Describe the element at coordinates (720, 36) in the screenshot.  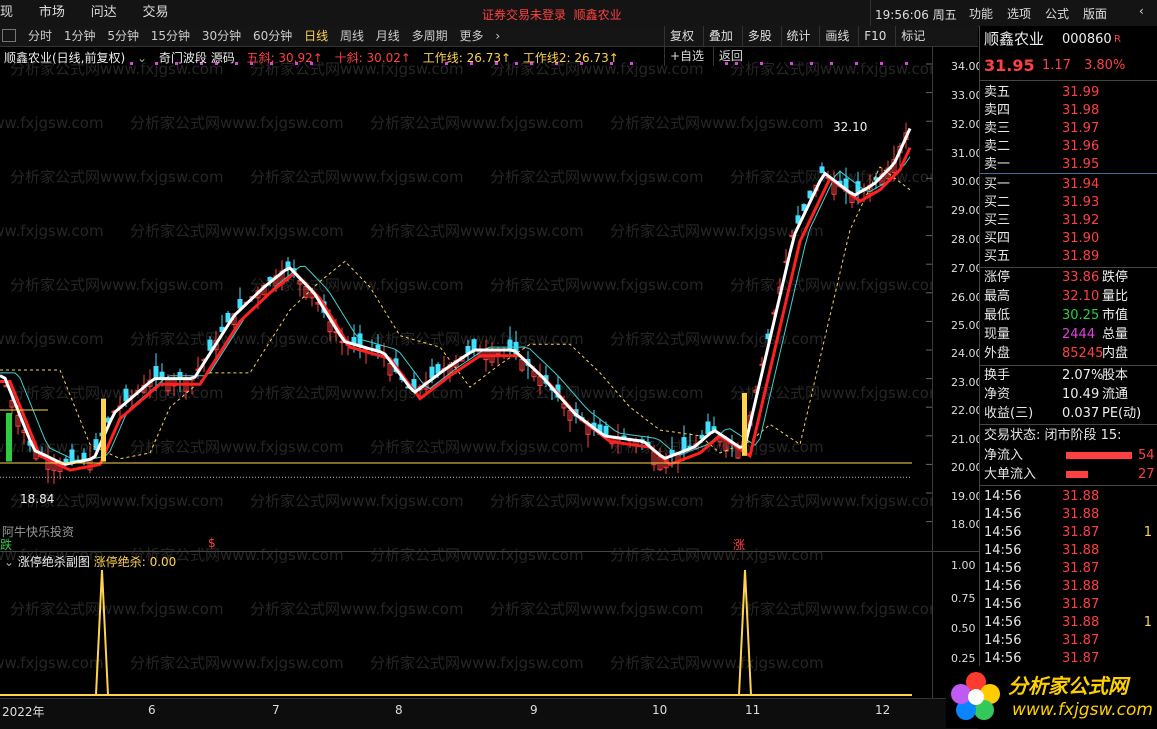
I see `tool-overlay: 叠加` at that location.